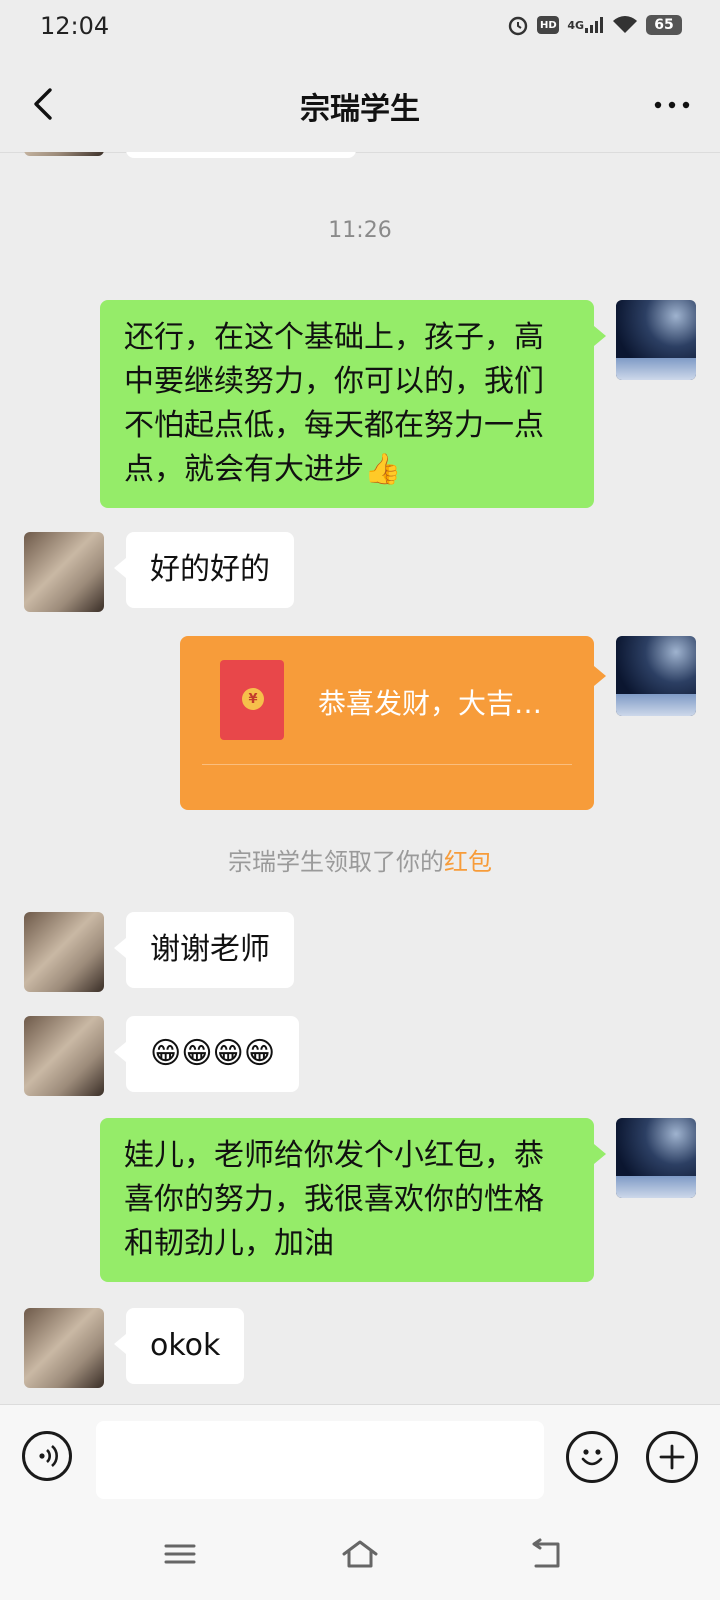 The width and height of the screenshot is (720, 1600). I want to click on red-envelope-icon: ¥, so click(252, 700).